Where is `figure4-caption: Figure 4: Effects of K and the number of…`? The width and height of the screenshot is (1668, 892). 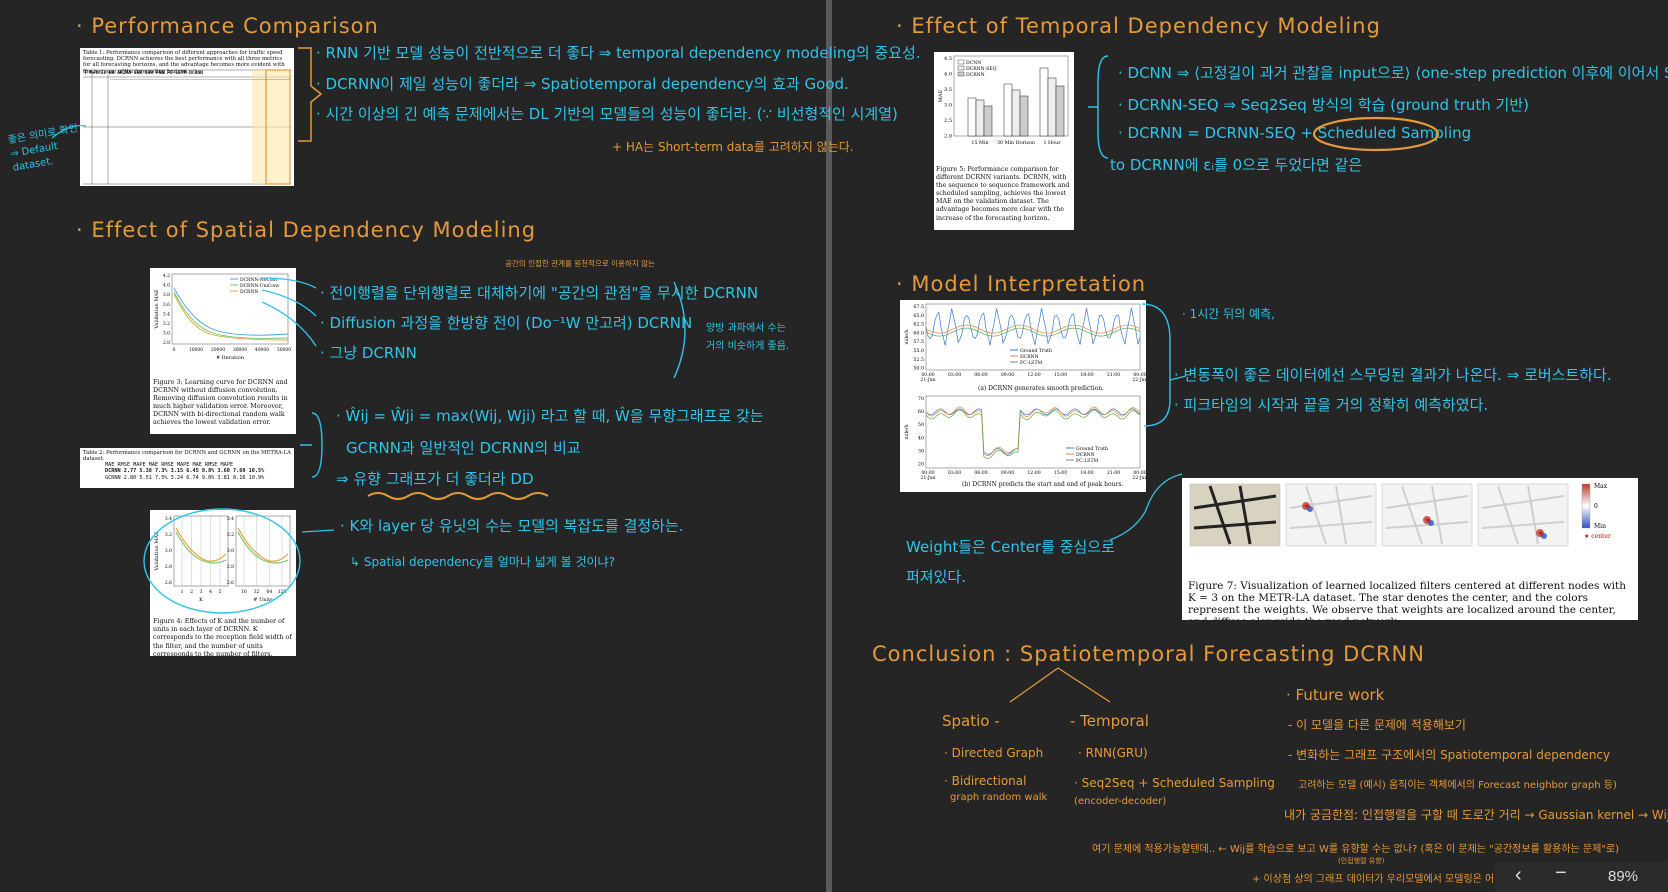 figure4-caption: Figure 4: Effects of K and the number of… is located at coordinates (222, 636).